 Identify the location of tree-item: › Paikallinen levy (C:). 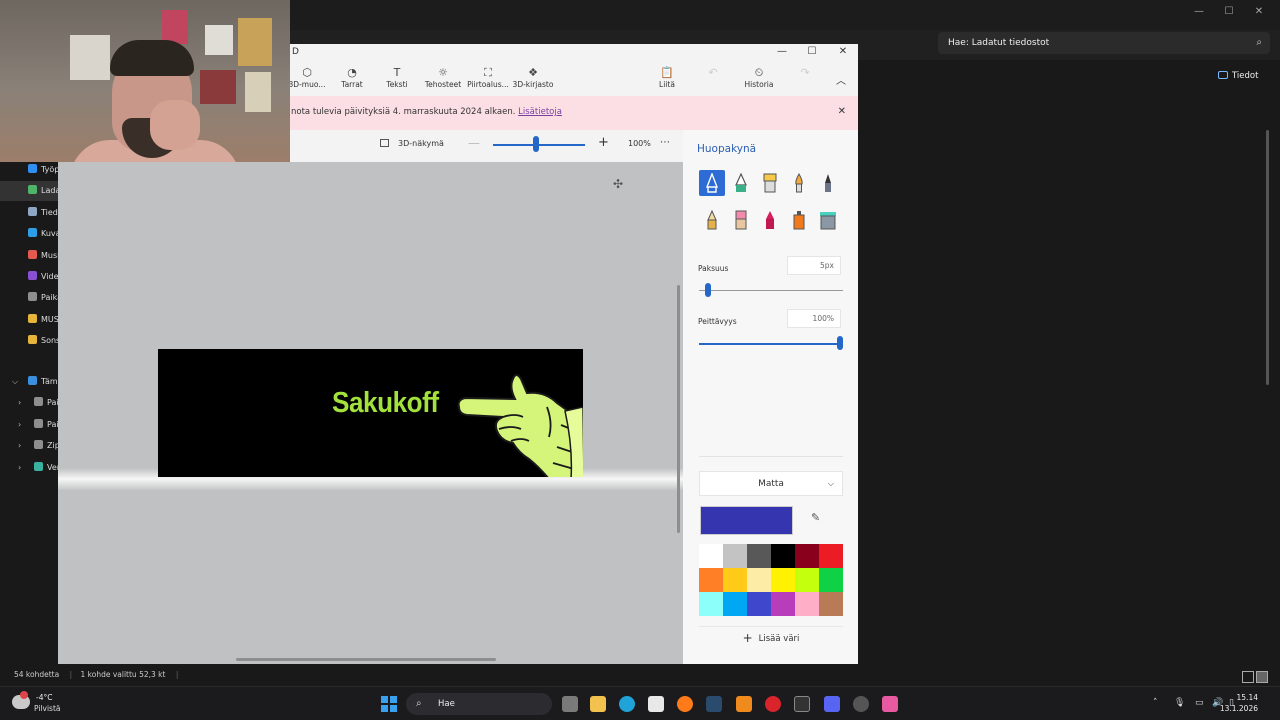
(29, 403).